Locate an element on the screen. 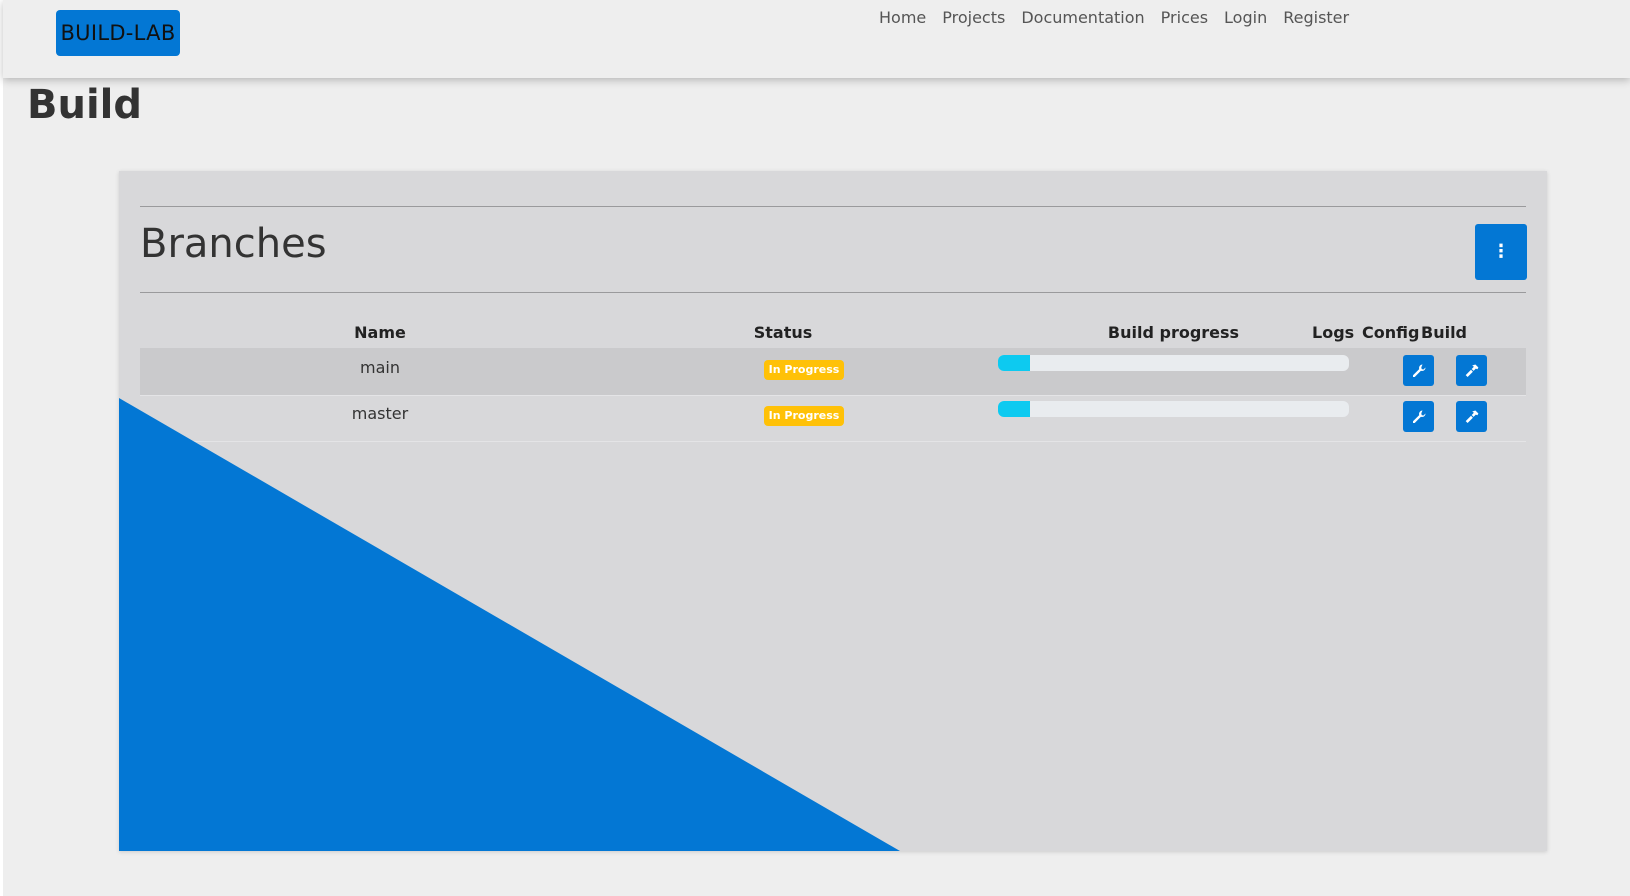 This screenshot has width=1630, height=896. nav-login: Login is located at coordinates (1245, 19).